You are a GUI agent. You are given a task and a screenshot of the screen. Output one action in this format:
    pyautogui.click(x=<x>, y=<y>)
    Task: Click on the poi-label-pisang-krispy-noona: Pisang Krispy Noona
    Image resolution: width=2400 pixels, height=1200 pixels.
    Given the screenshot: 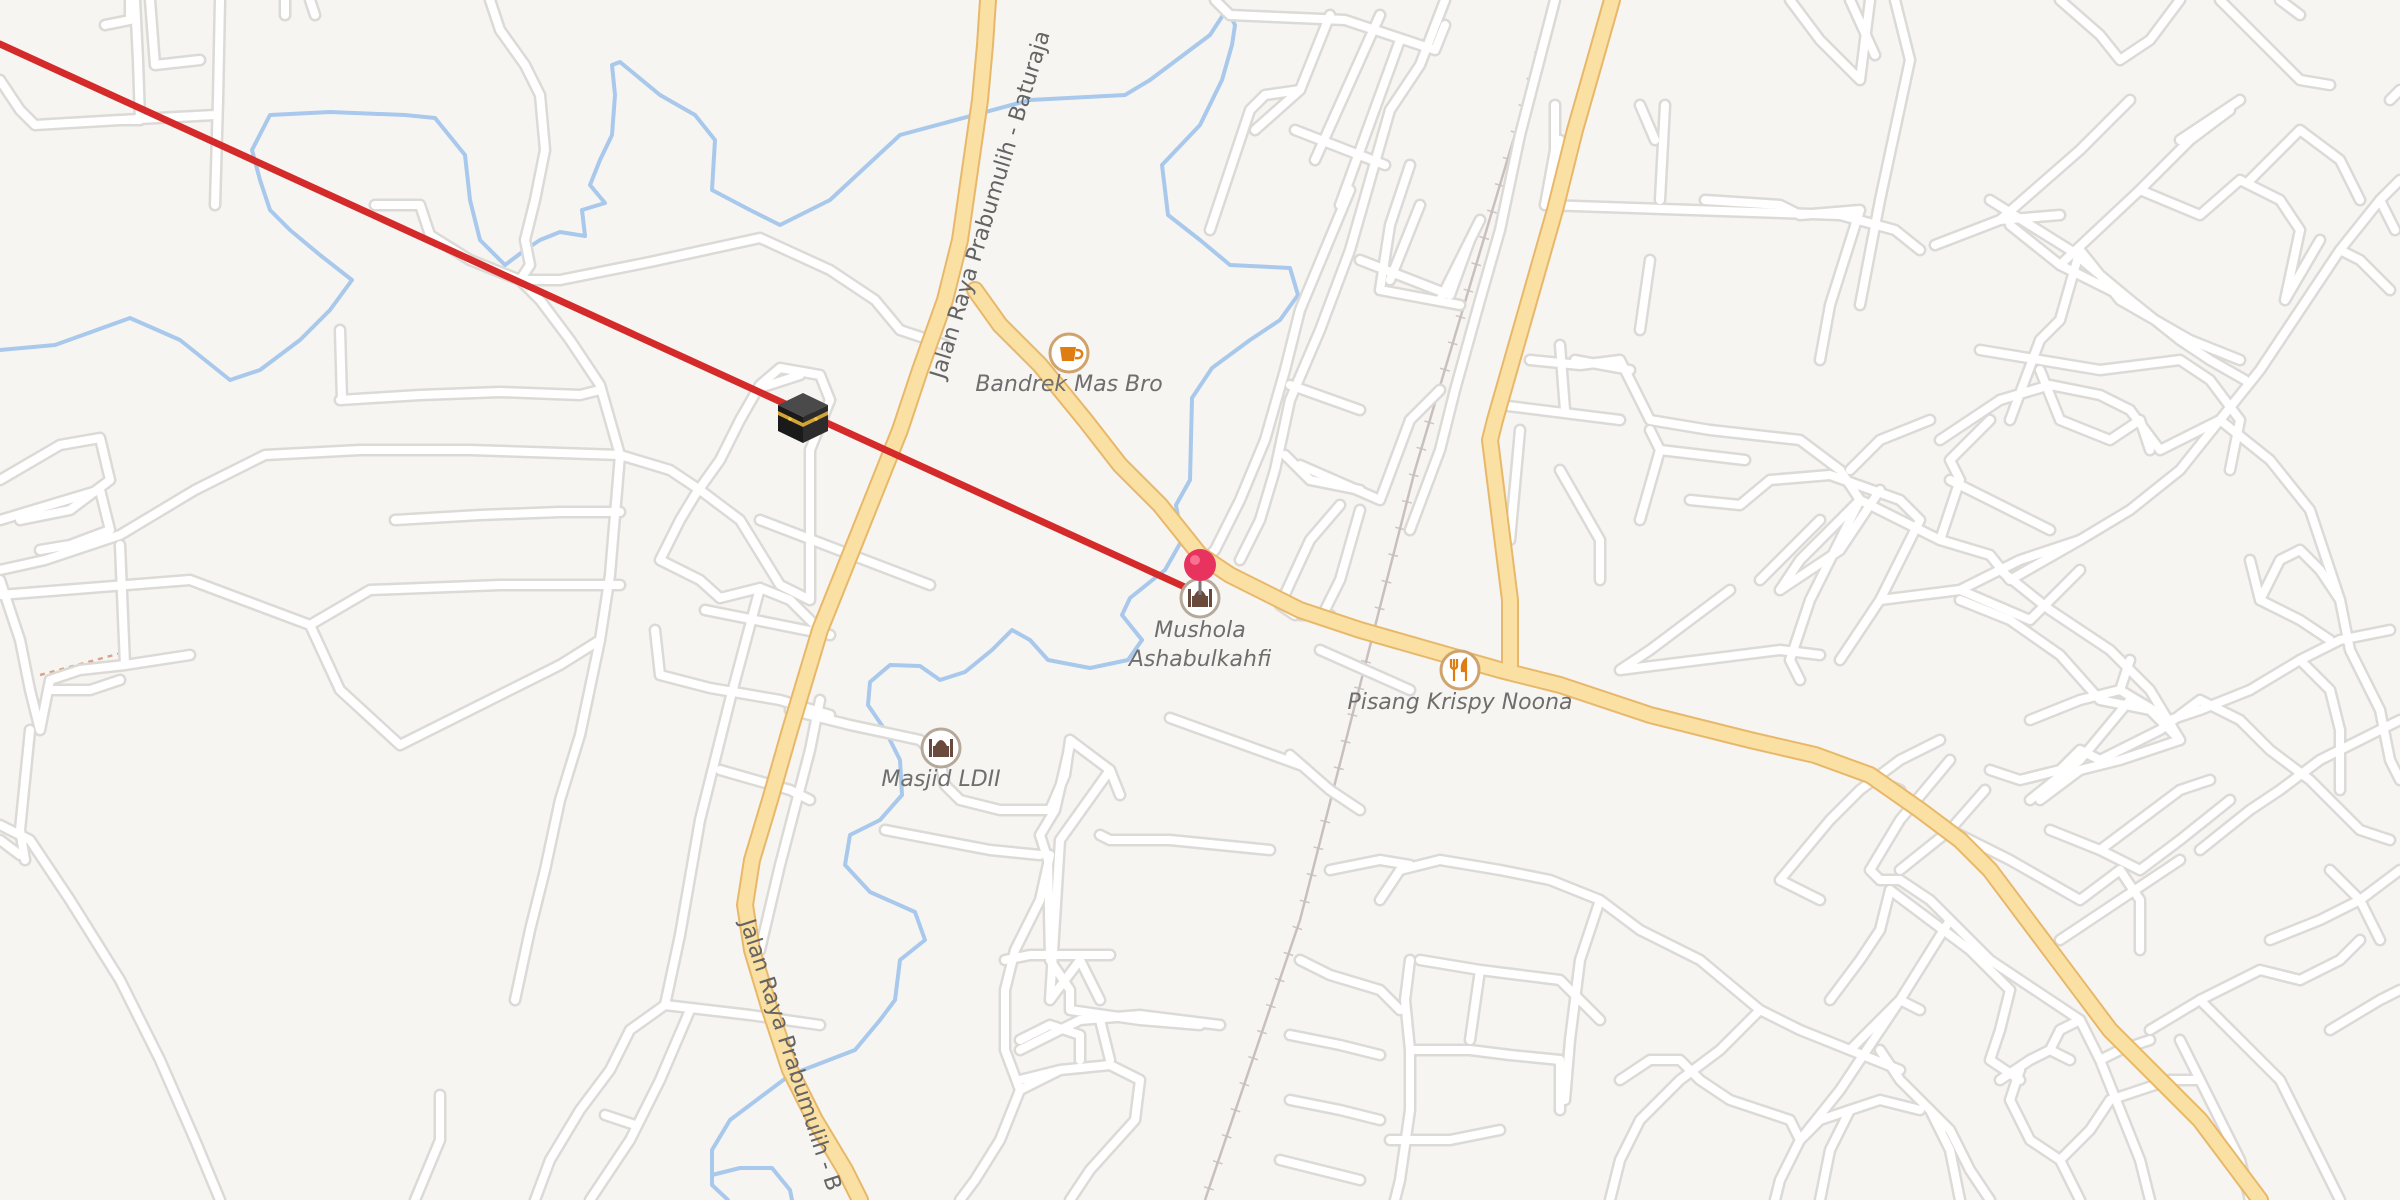 What is the action you would take?
    pyautogui.click(x=1459, y=702)
    